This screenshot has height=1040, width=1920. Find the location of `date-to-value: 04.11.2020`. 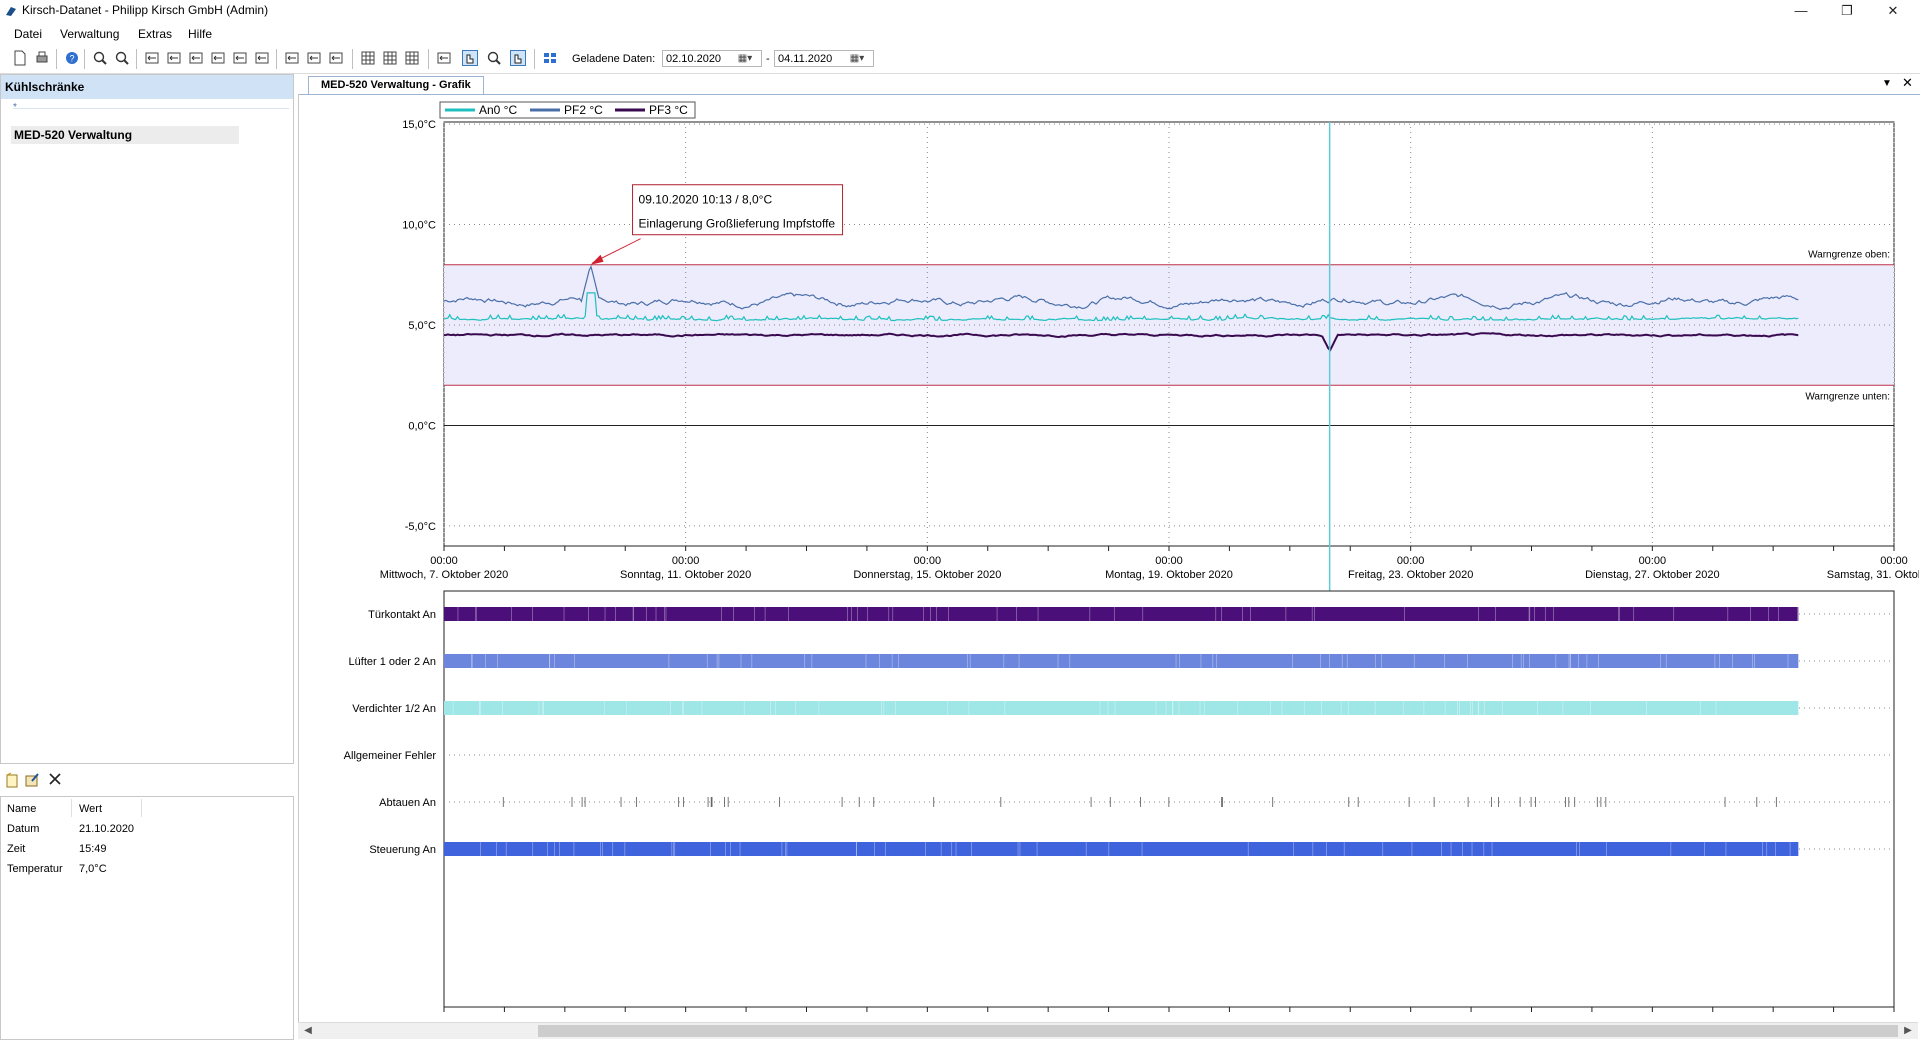

date-to-value: 04.11.2020 is located at coordinates (805, 59).